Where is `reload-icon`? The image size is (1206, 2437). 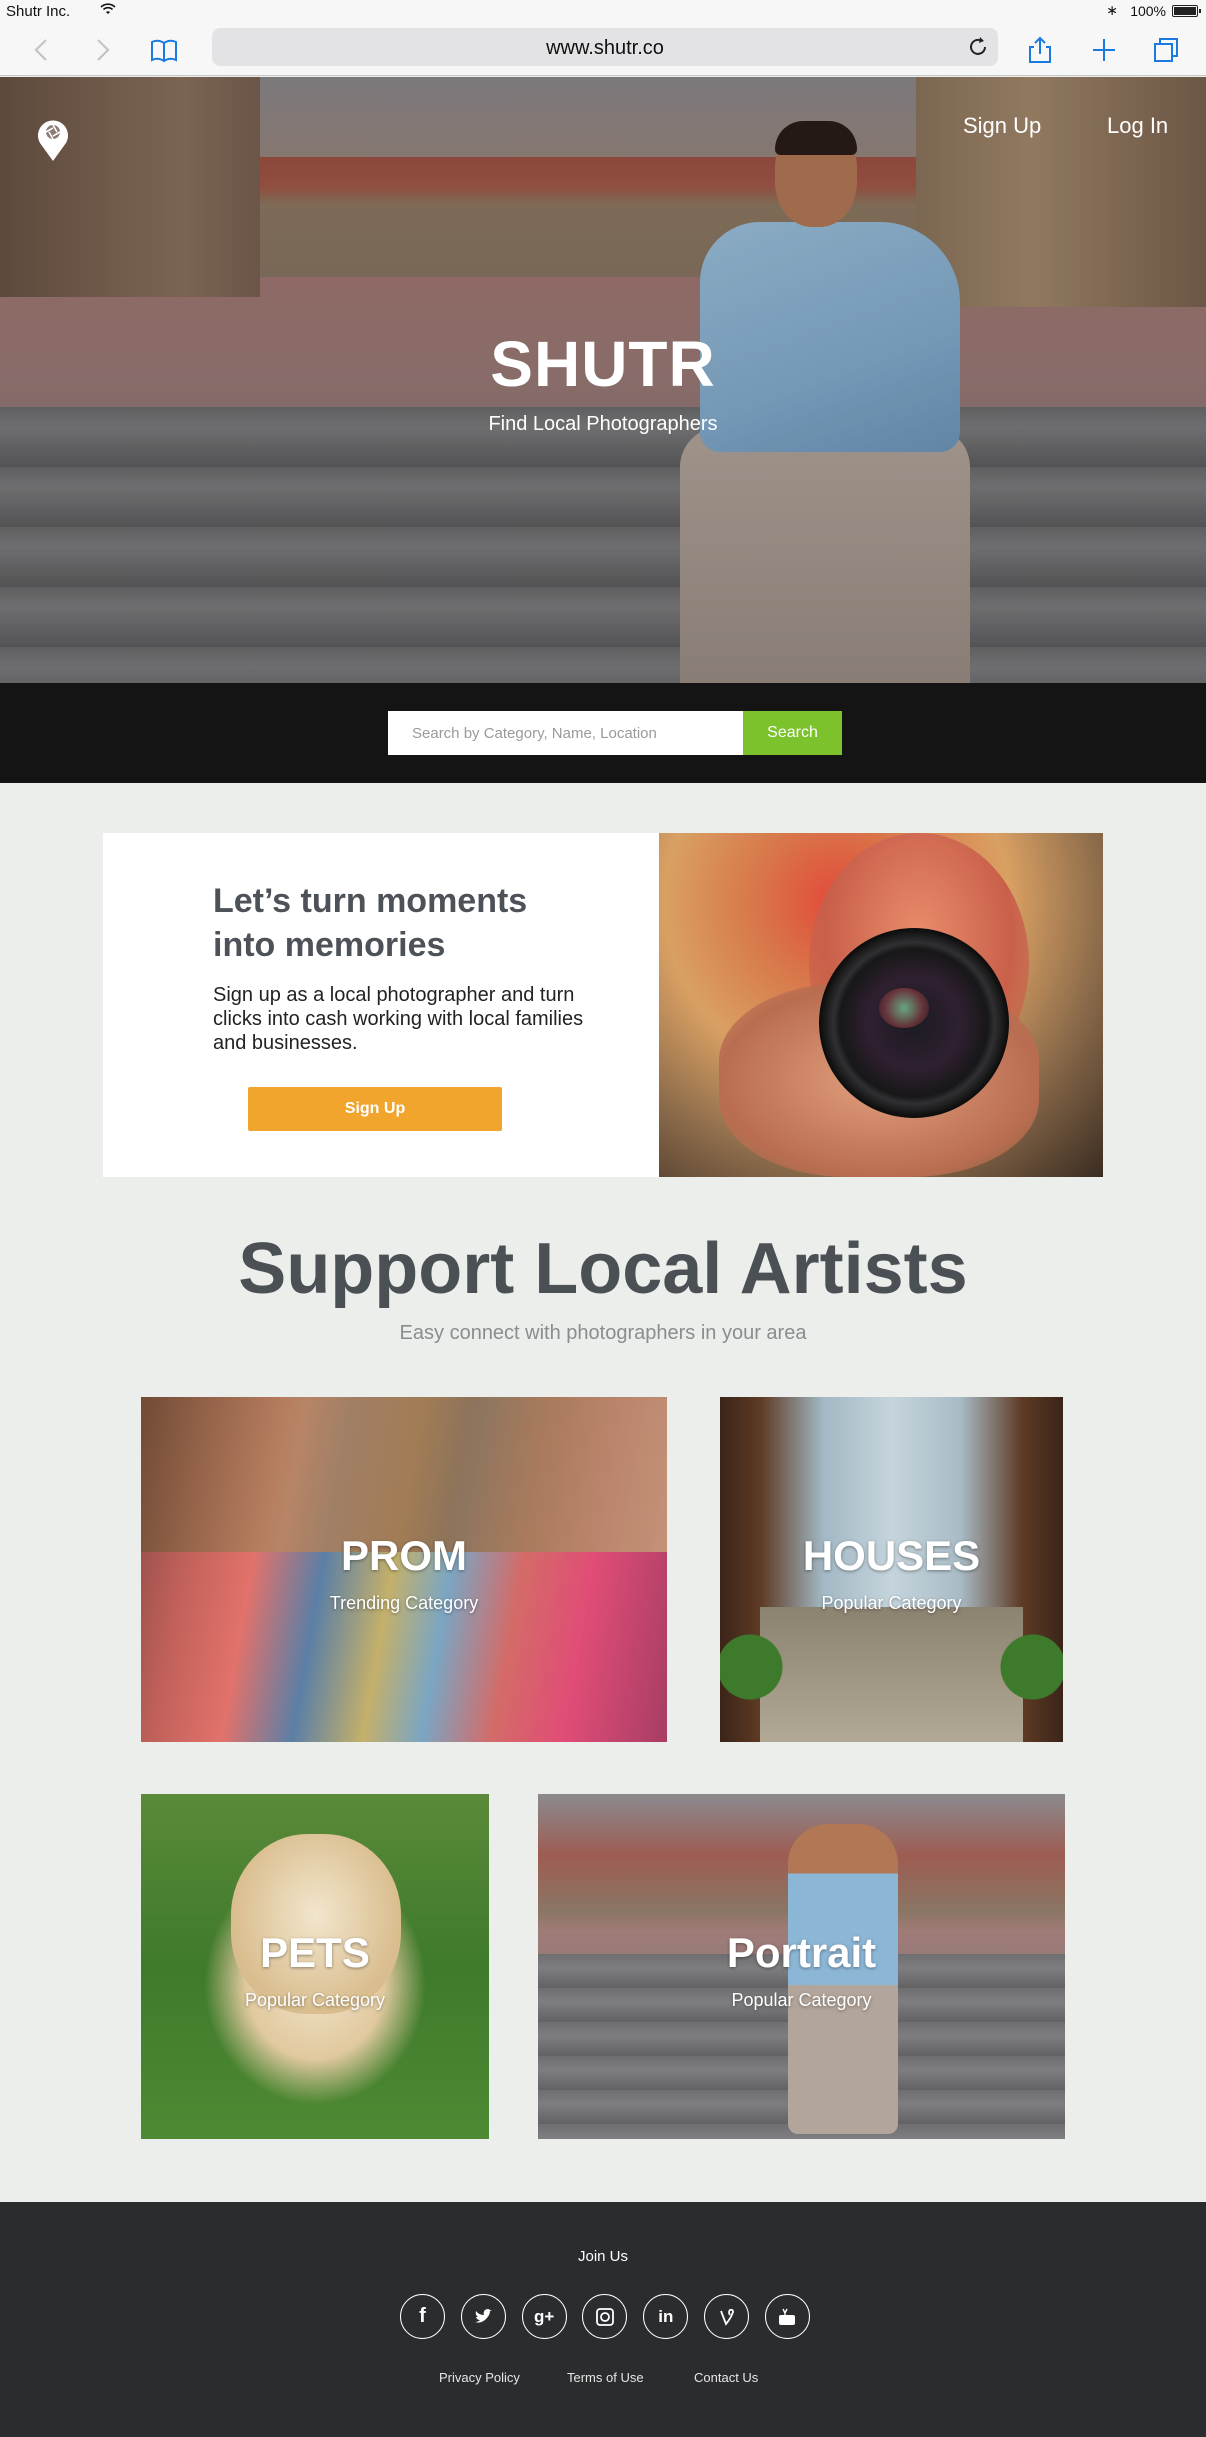 reload-icon is located at coordinates (978, 47).